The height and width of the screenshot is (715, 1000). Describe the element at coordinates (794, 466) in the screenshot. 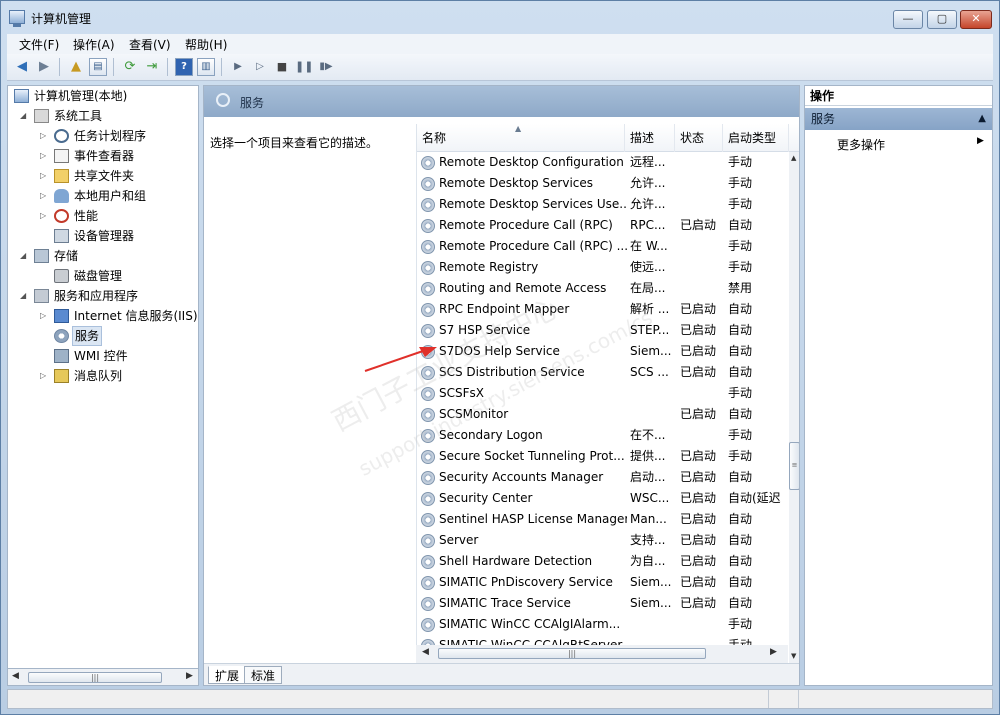

I see `scroll-thumb: ≡` at that location.